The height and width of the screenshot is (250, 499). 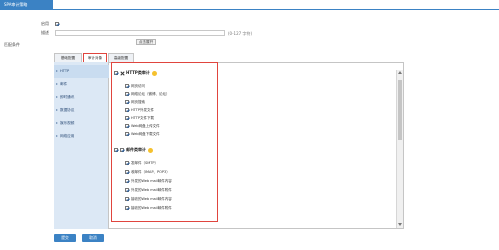 I want to click on item-label: 接收的Web mail邮件内容, so click(x=151, y=199).